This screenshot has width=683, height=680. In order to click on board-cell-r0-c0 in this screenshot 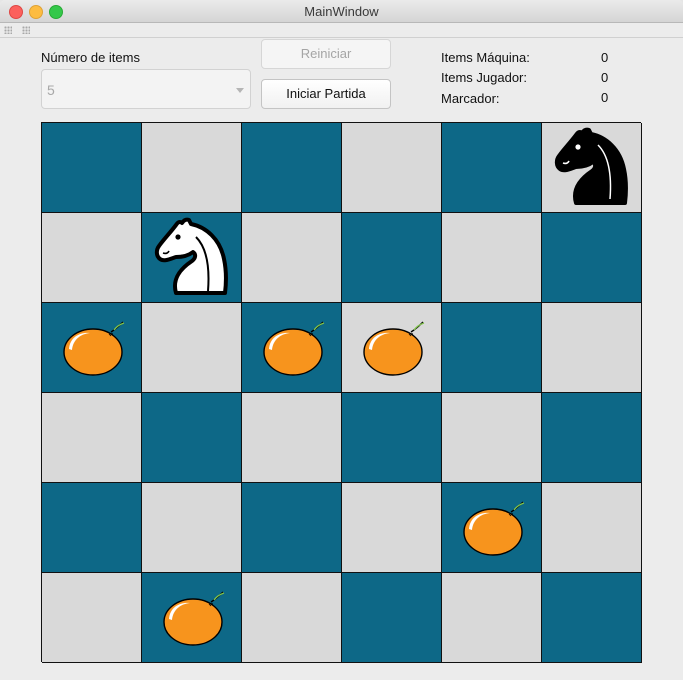, I will do `click(92, 168)`.